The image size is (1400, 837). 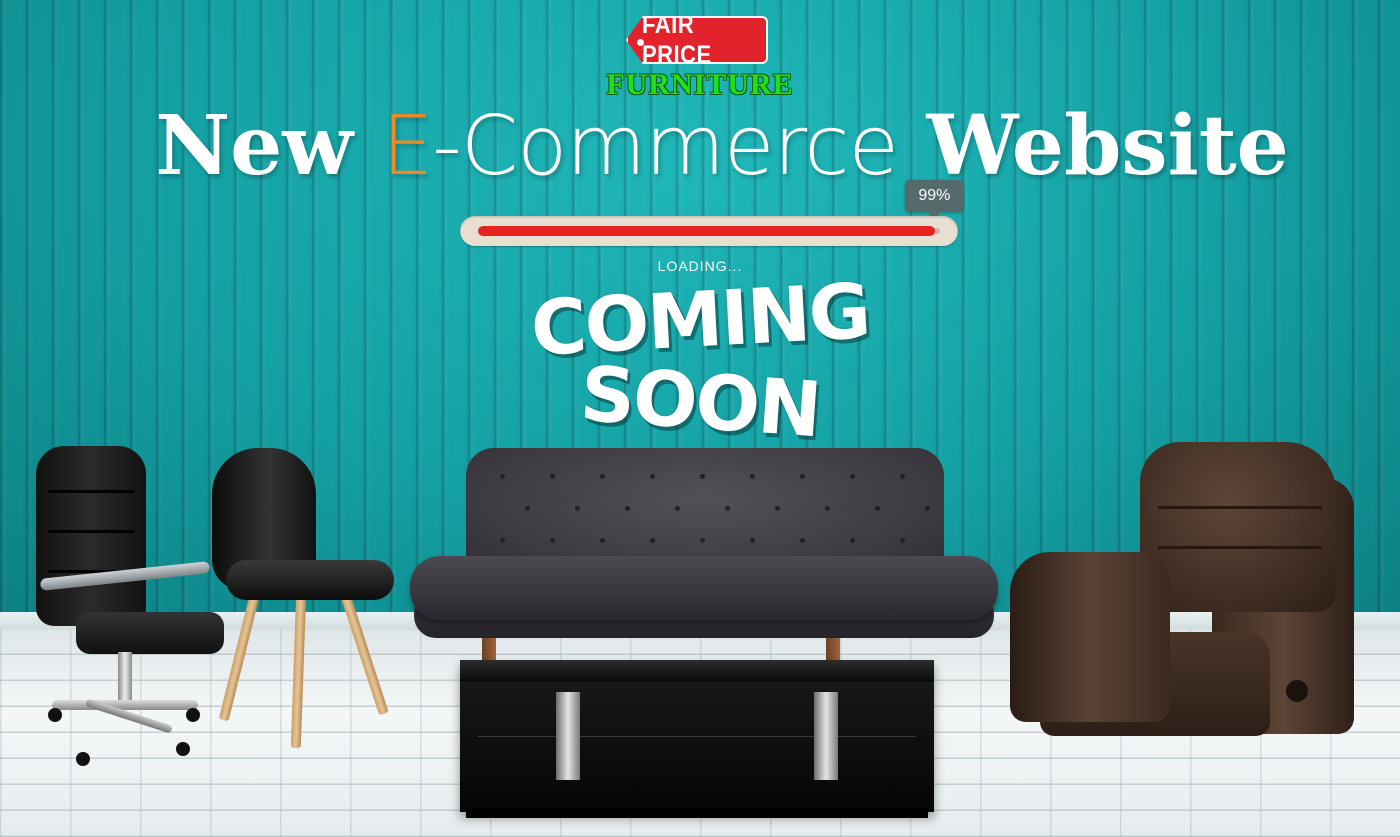 I want to click on progress-fill, so click(x=707, y=231).